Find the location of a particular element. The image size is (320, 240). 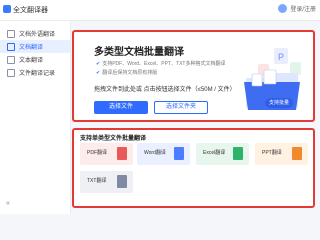

card-label: Excel翻译 is located at coordinates (214, 153).